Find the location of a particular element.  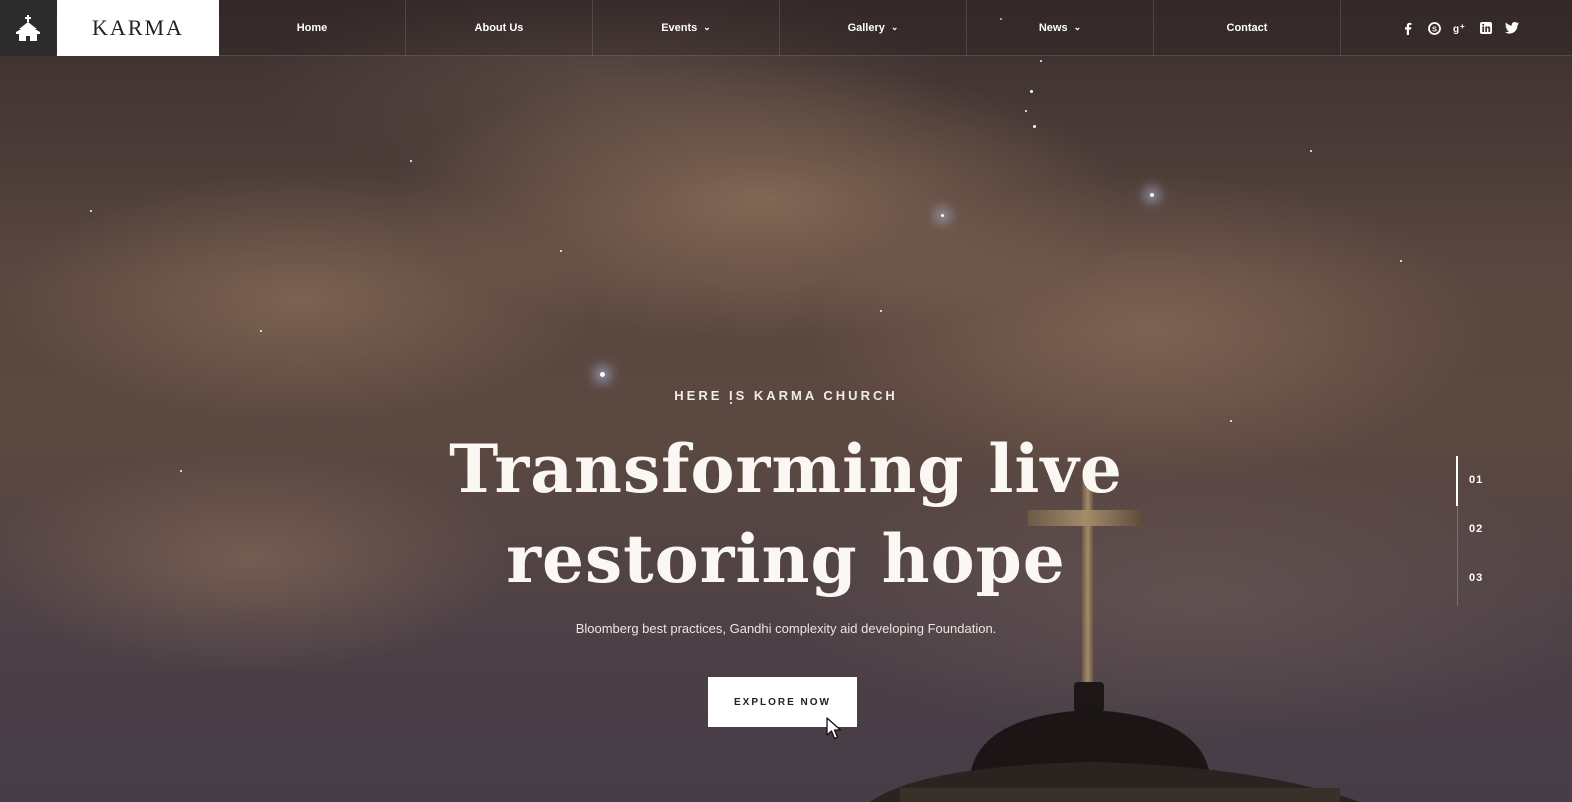

home-icon-button is located at coordinates (28, 28).